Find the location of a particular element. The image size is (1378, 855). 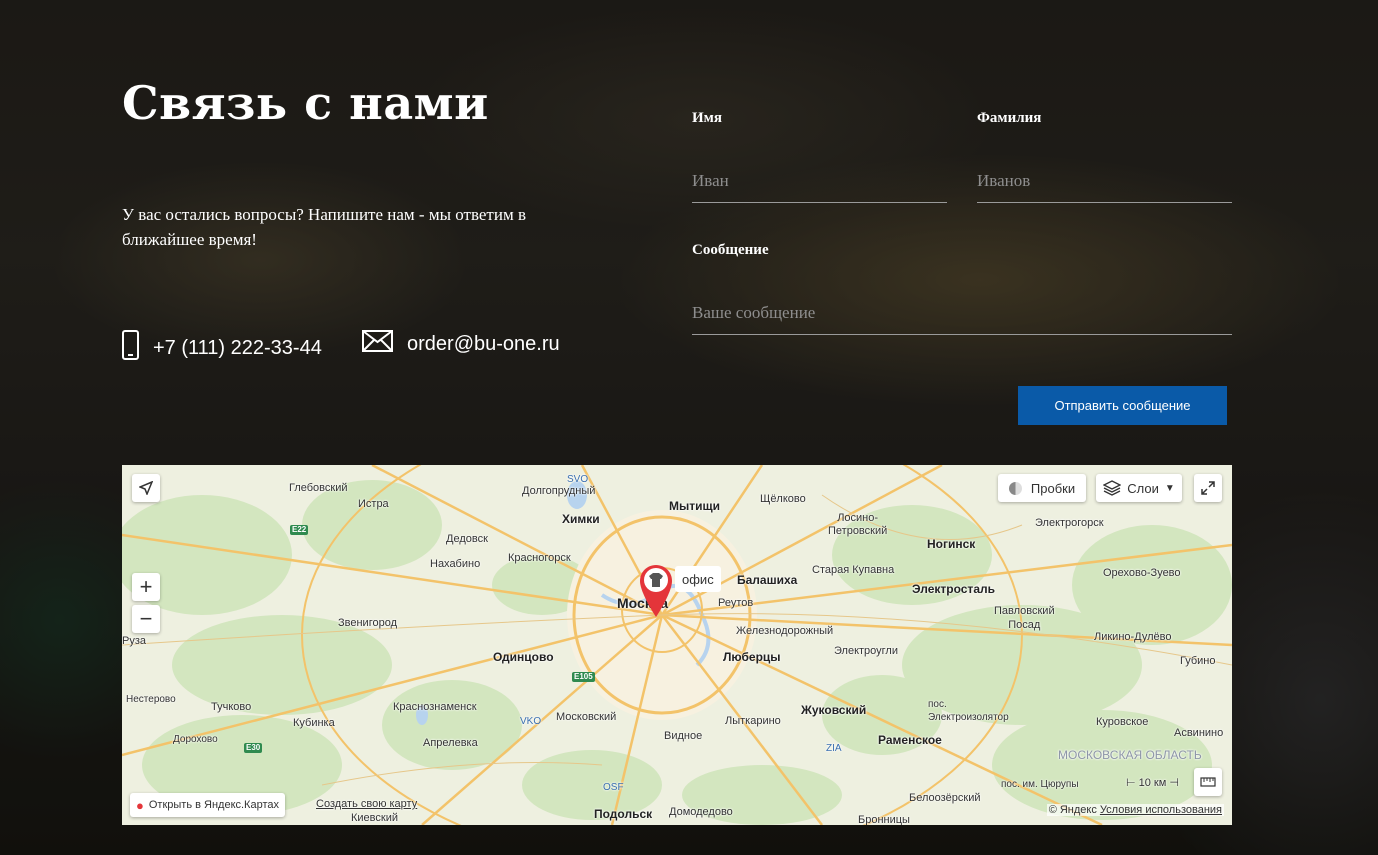

geolocation-icon is located at coordinates (146, 488).